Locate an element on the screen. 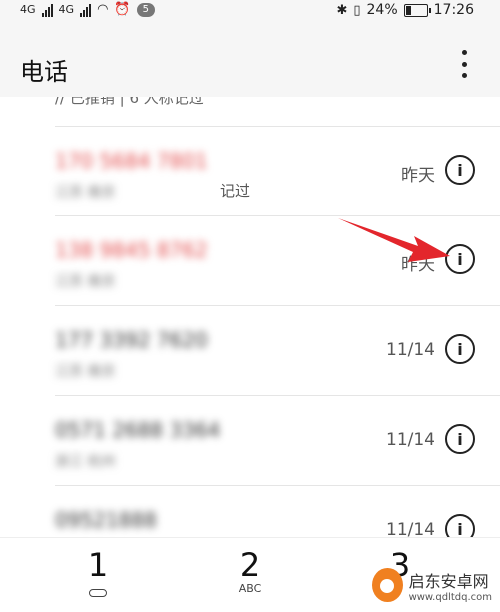 The width and height of the screenshot is (500, 612). watermark: 启东安卓网 www.qdltdq.com is located at coordinates (432, 585).